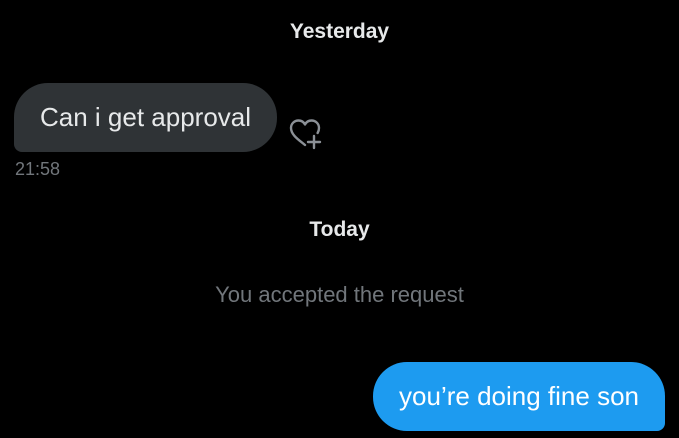 This screenshot has height=438, width=679. Describe the element at coordinates (339, 229) in the screenshot. I see `date-separator-today: Today` at that location.